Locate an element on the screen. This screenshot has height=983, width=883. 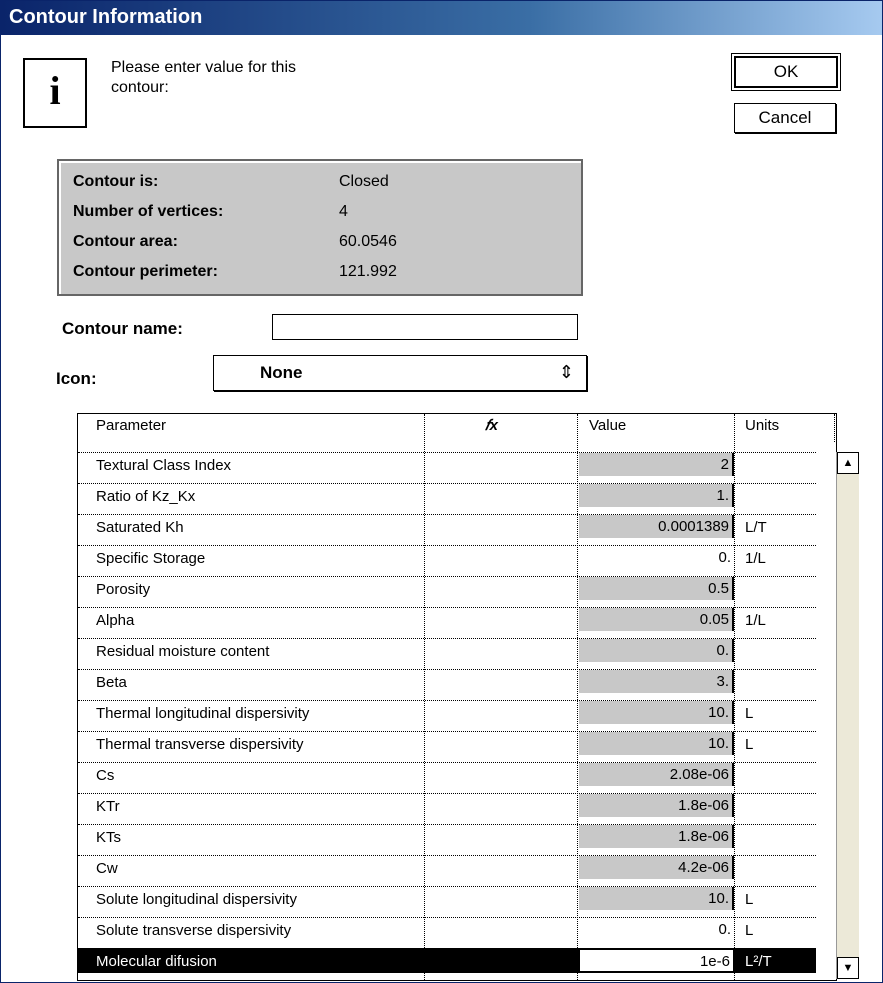
value-cell: 0.5 is located at coordinates (656, 588).